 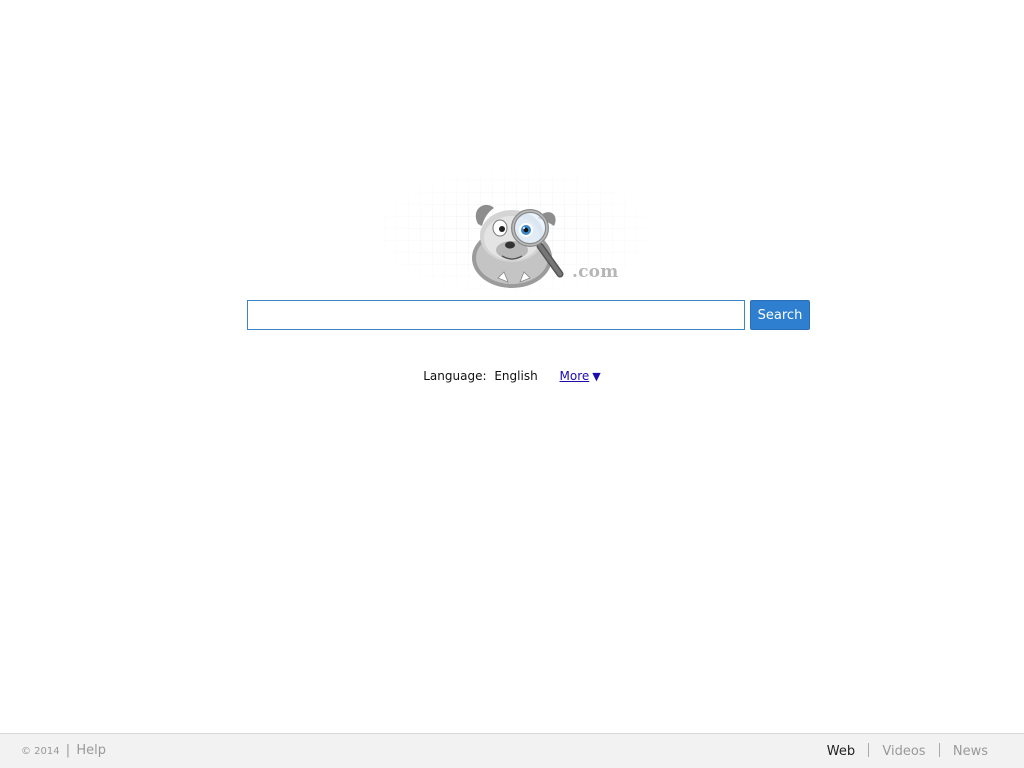 What do you see at coordinates (596, 376) in the screenshot?
I see `dropdown-arrow-icon: ▼` at bounding box center [596, 376].